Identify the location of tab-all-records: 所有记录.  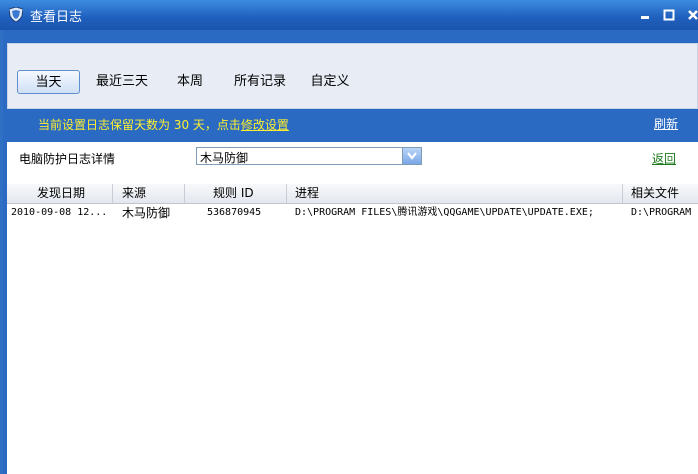
(260, 82).